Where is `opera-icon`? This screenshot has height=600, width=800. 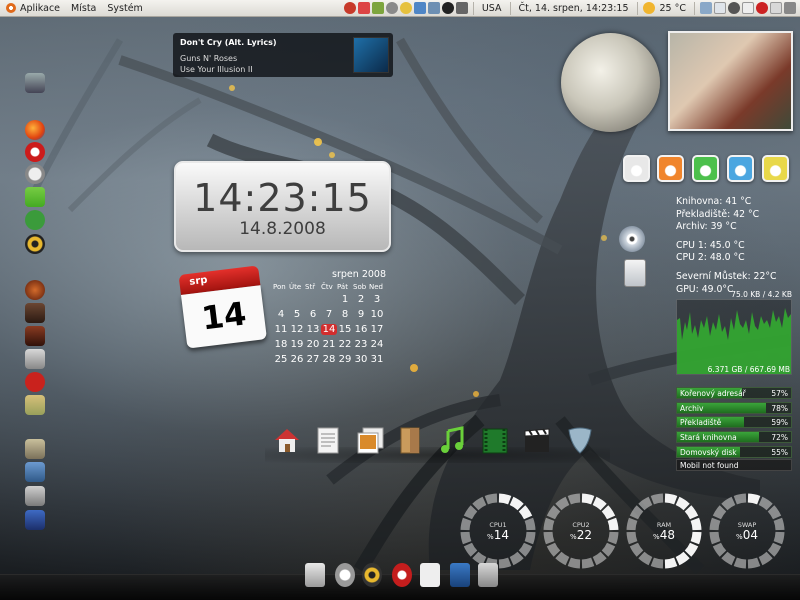 opera-icon is located at coordinates (35, 152).